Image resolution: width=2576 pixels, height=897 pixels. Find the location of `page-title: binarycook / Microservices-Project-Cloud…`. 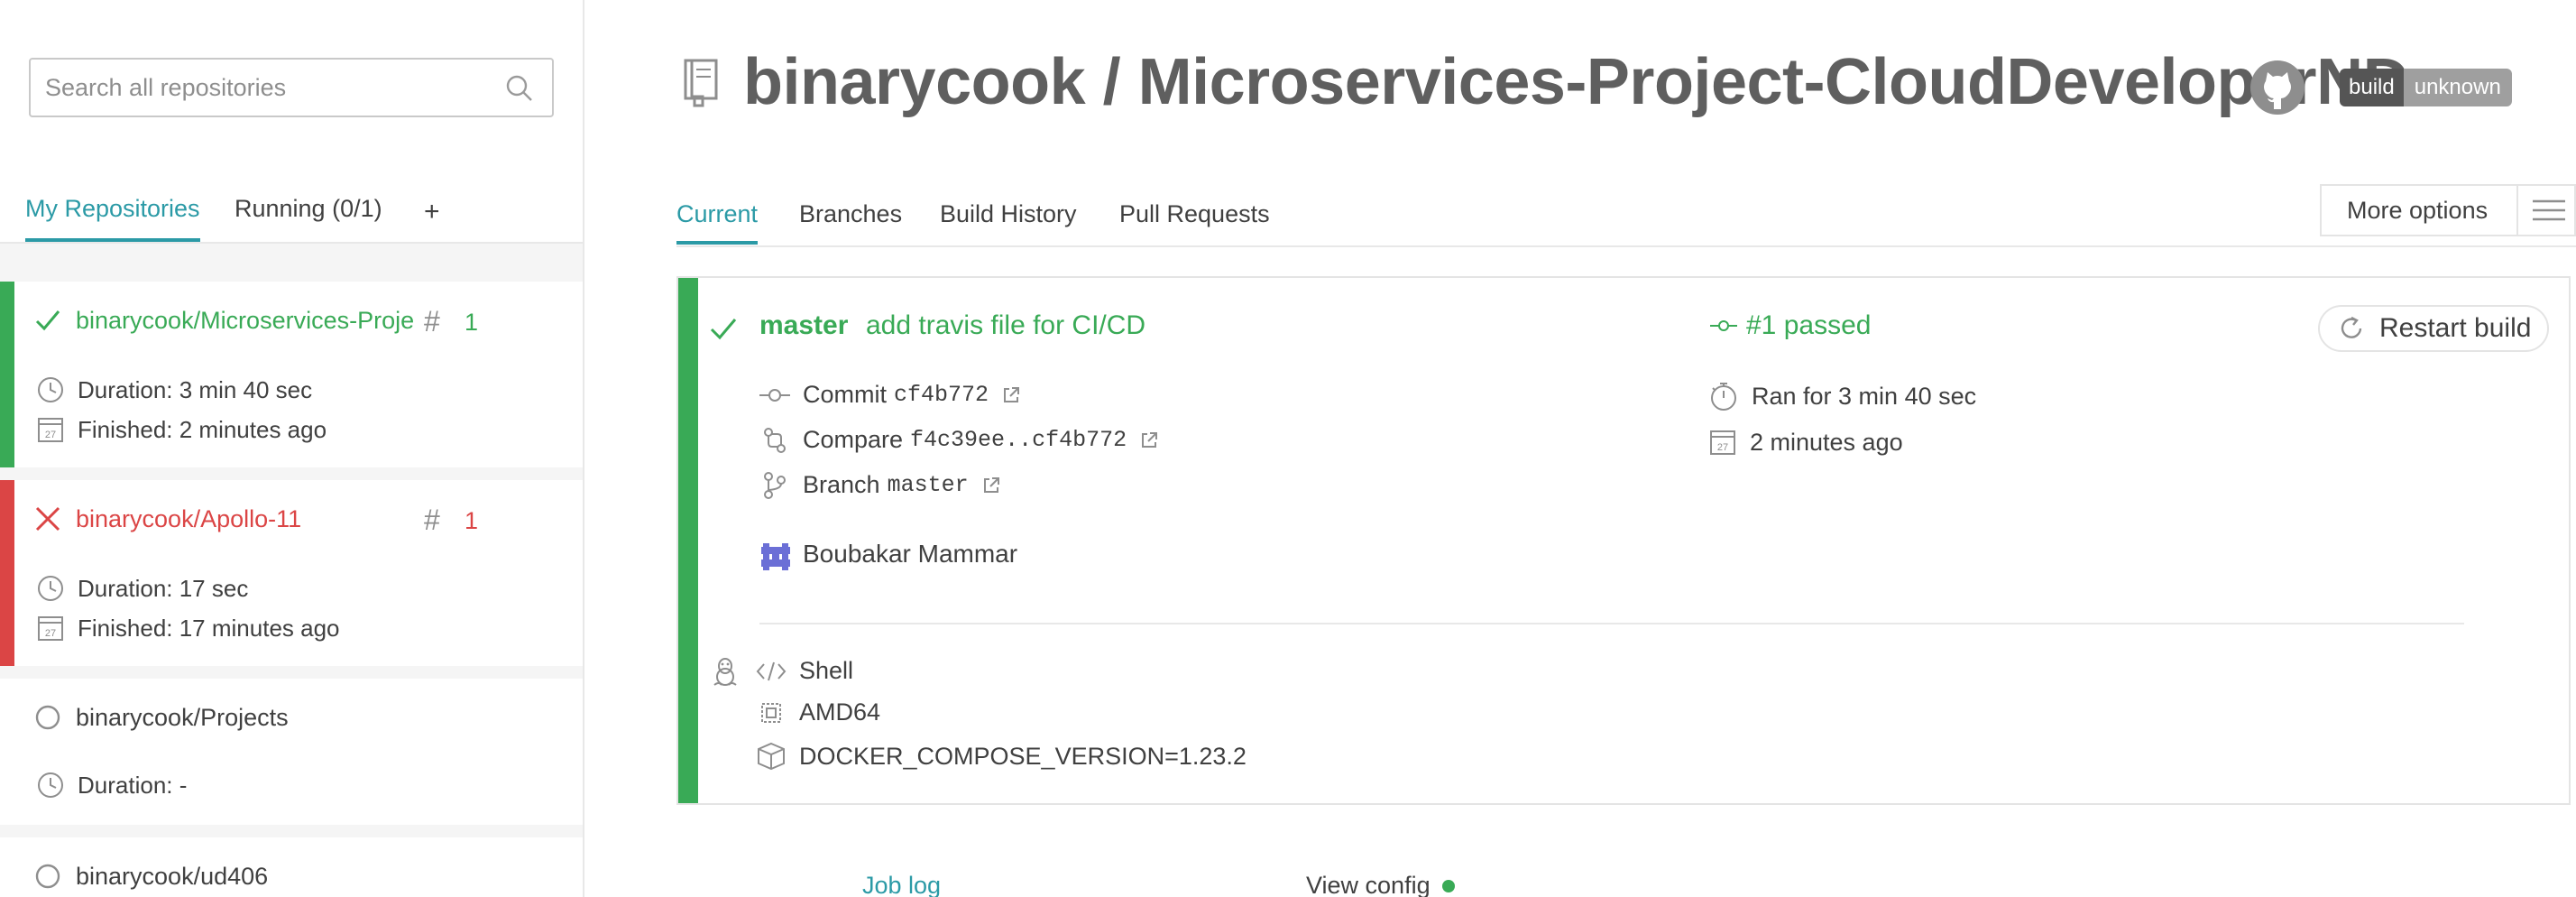

page-title: binarycook / Microservices-Project-Cloud… is located at coordinates (1576, 82).